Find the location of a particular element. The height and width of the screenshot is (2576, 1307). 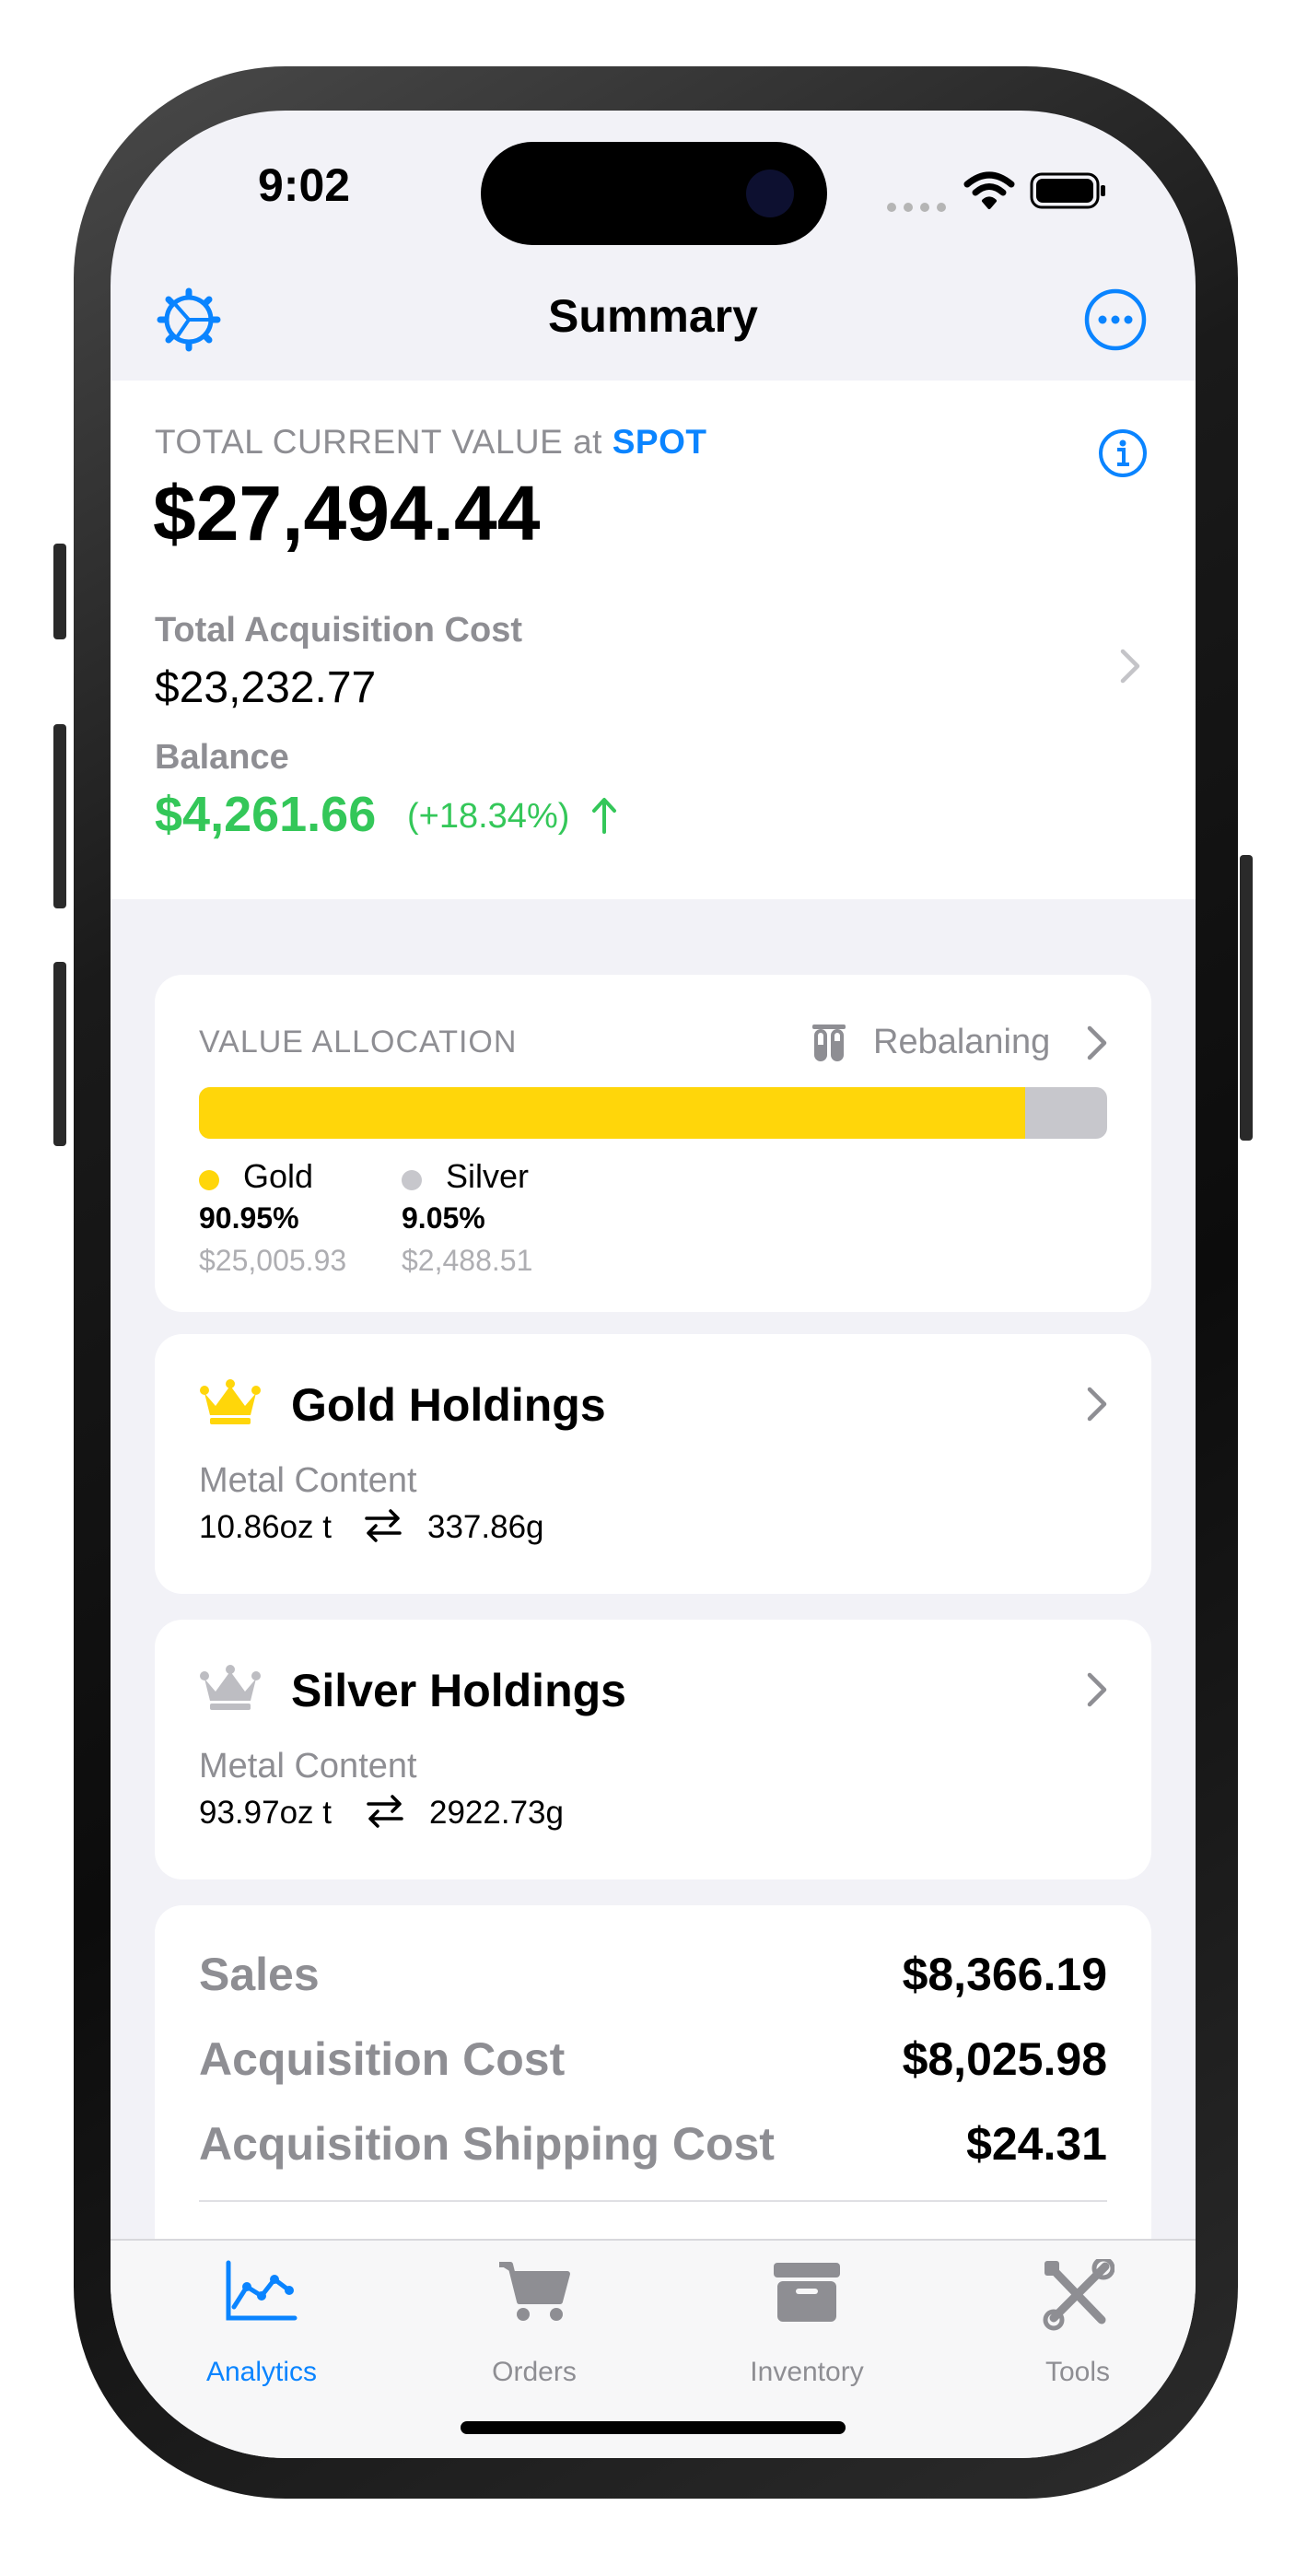

gold-grams-value: 337.86g is located at coordinates (486, 1527).